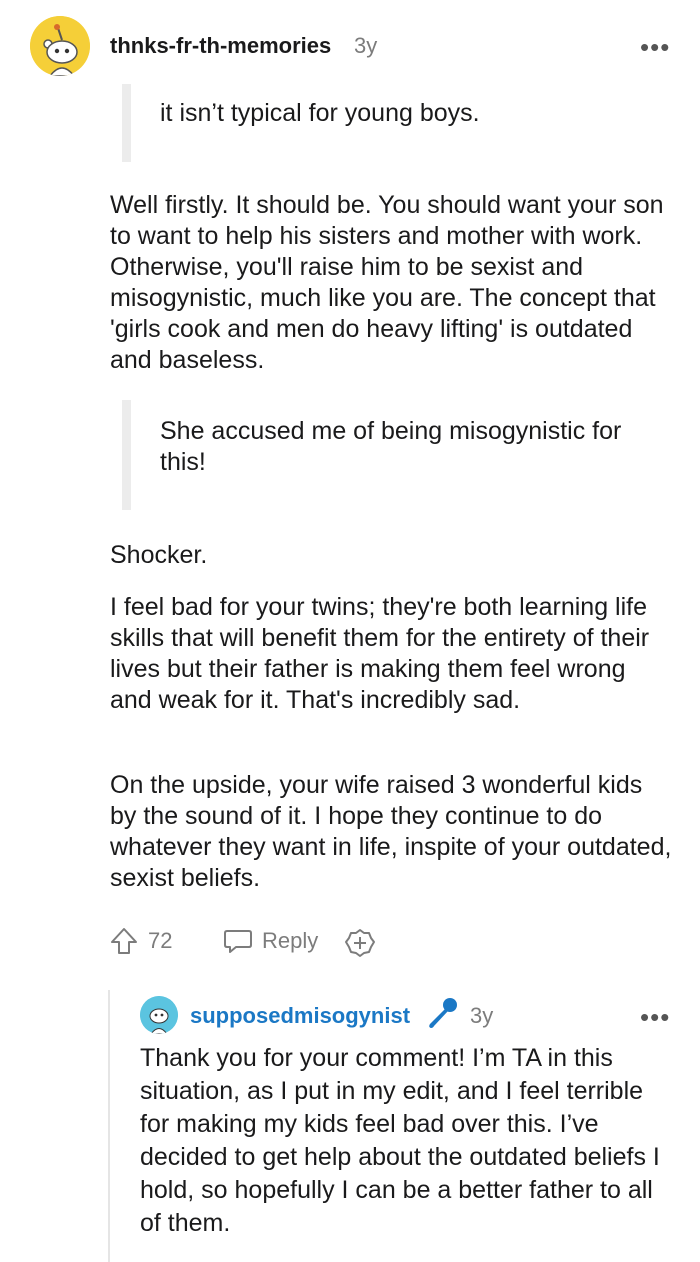 This screenshot has height=1262, width=700. I want to click on microphone-icon, so click(442, 1014).